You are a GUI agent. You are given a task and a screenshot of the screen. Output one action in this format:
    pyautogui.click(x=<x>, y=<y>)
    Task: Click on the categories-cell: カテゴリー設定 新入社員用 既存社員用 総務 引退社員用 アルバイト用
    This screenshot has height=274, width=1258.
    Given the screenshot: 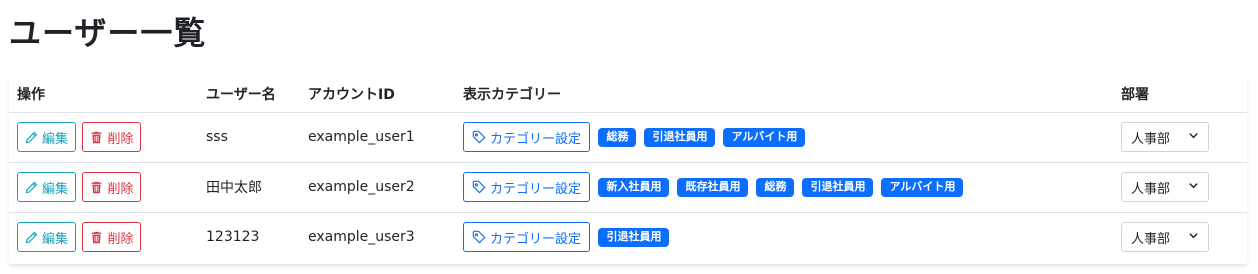 What is the action you would take?
    pyautogui.click(x=784, y=187)
    